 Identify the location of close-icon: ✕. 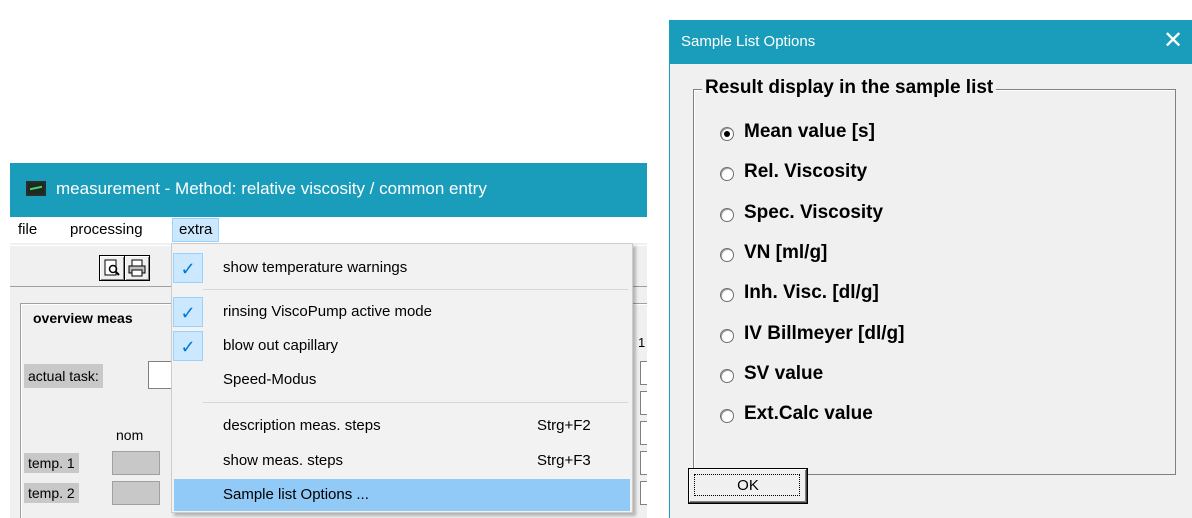
(1173, 41).